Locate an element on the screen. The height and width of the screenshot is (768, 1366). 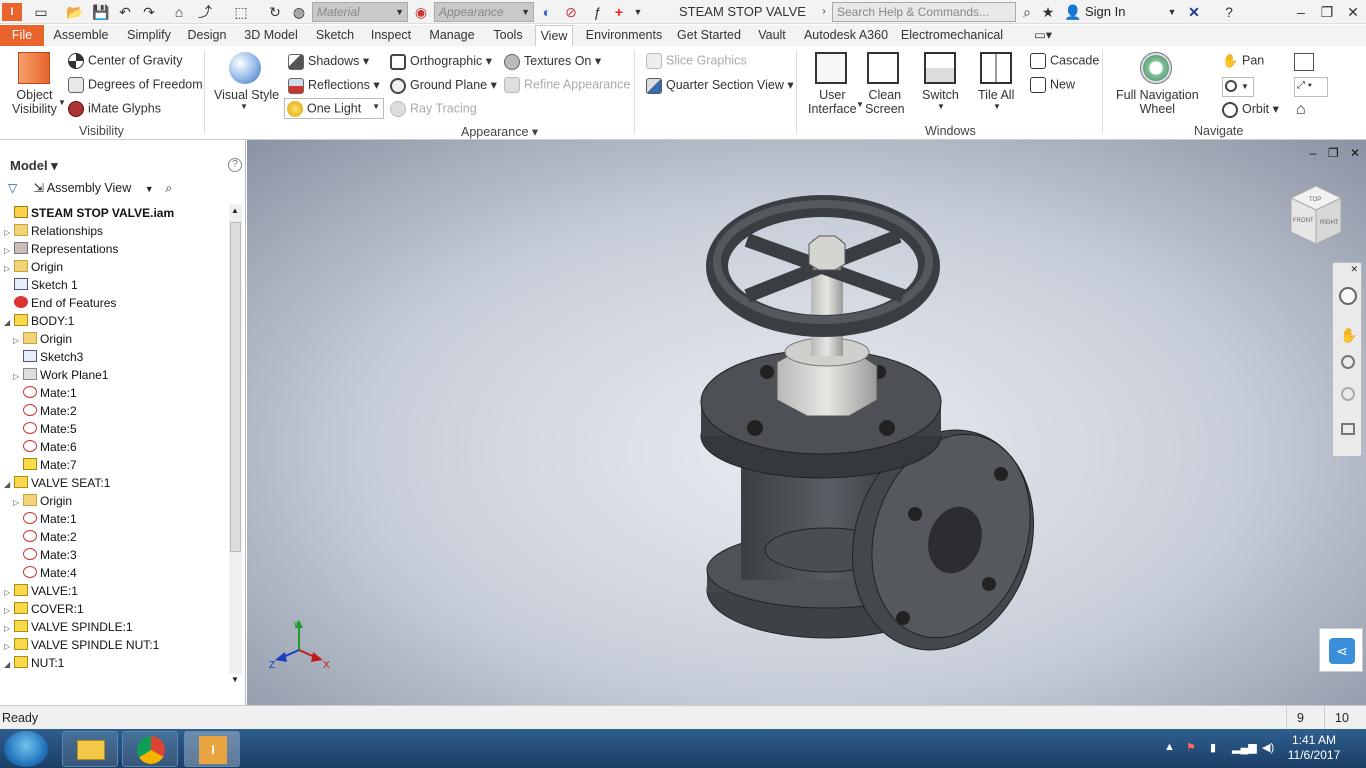
tab-file: File is located at coordinates (22, 35).